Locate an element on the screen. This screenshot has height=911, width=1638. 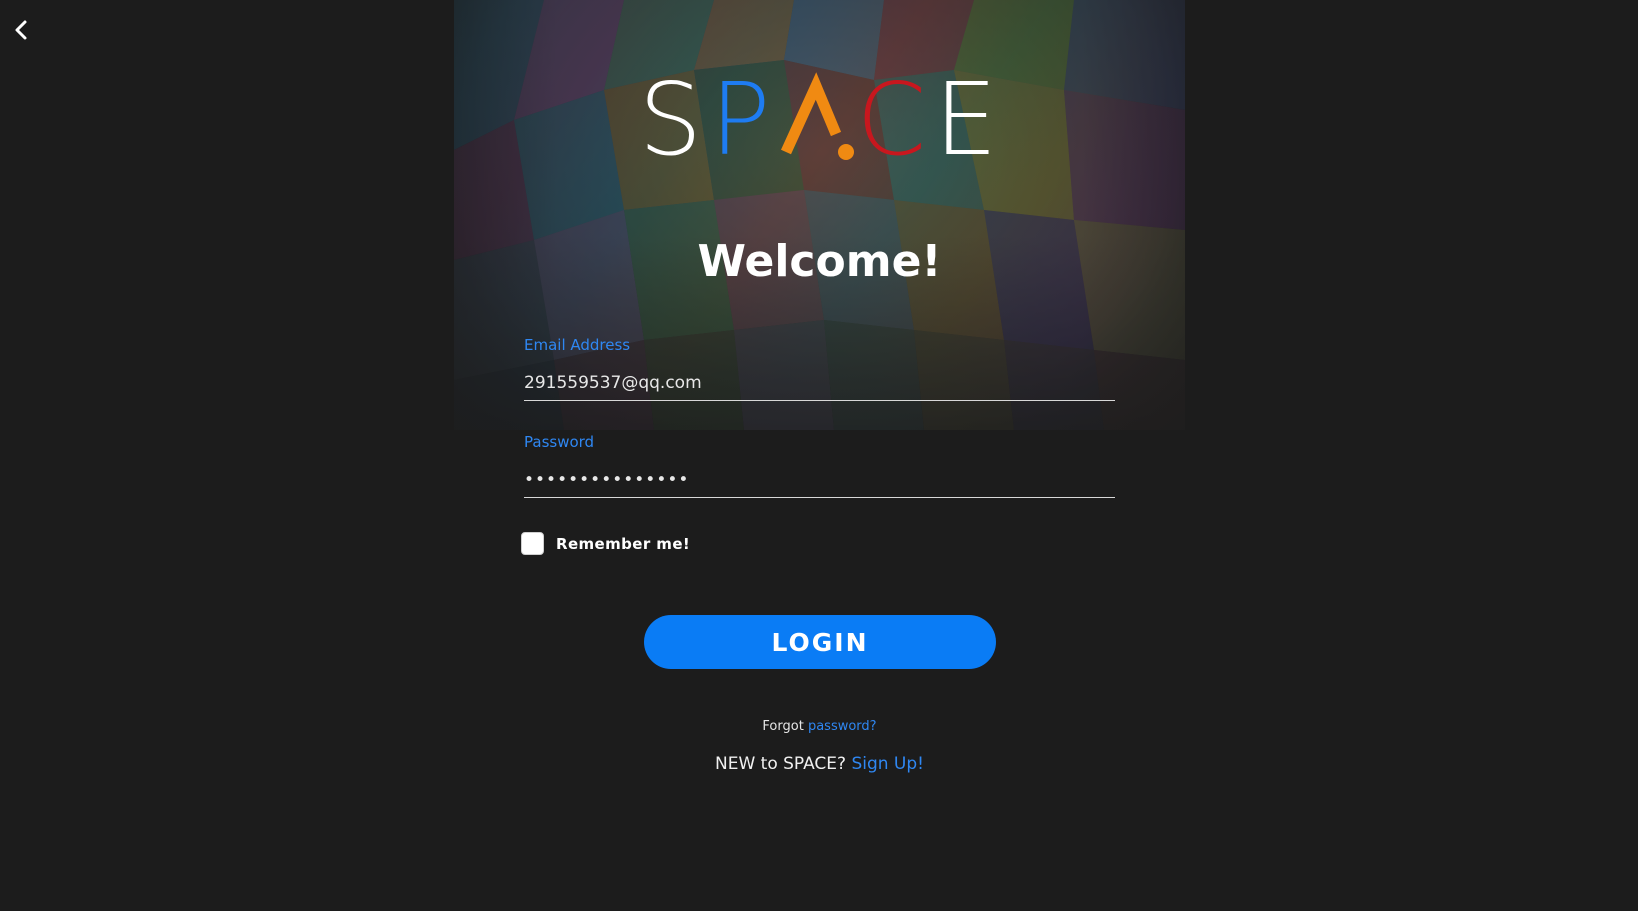
chevron-left-icon is located at coordinates (21, 30).